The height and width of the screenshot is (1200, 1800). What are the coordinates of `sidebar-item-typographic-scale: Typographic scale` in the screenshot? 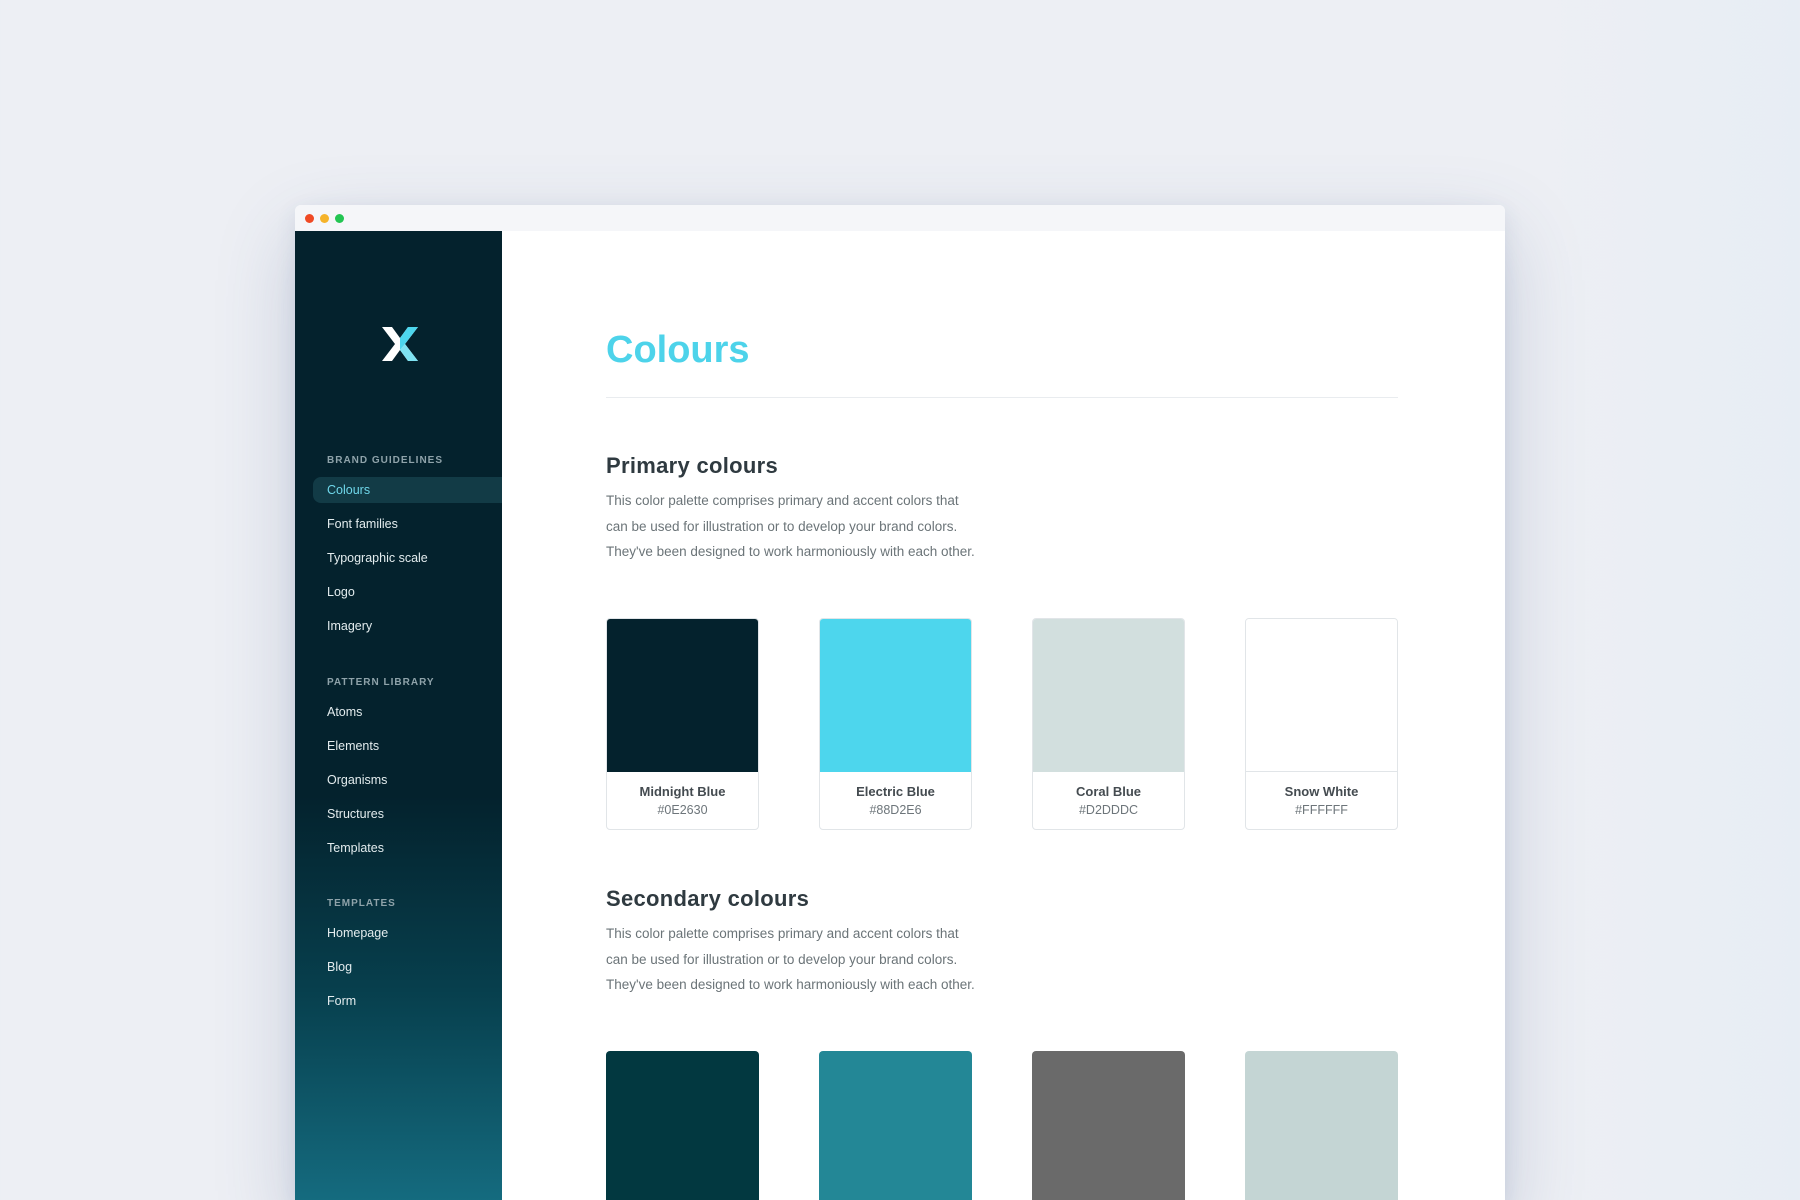 It's located at (398, 558).